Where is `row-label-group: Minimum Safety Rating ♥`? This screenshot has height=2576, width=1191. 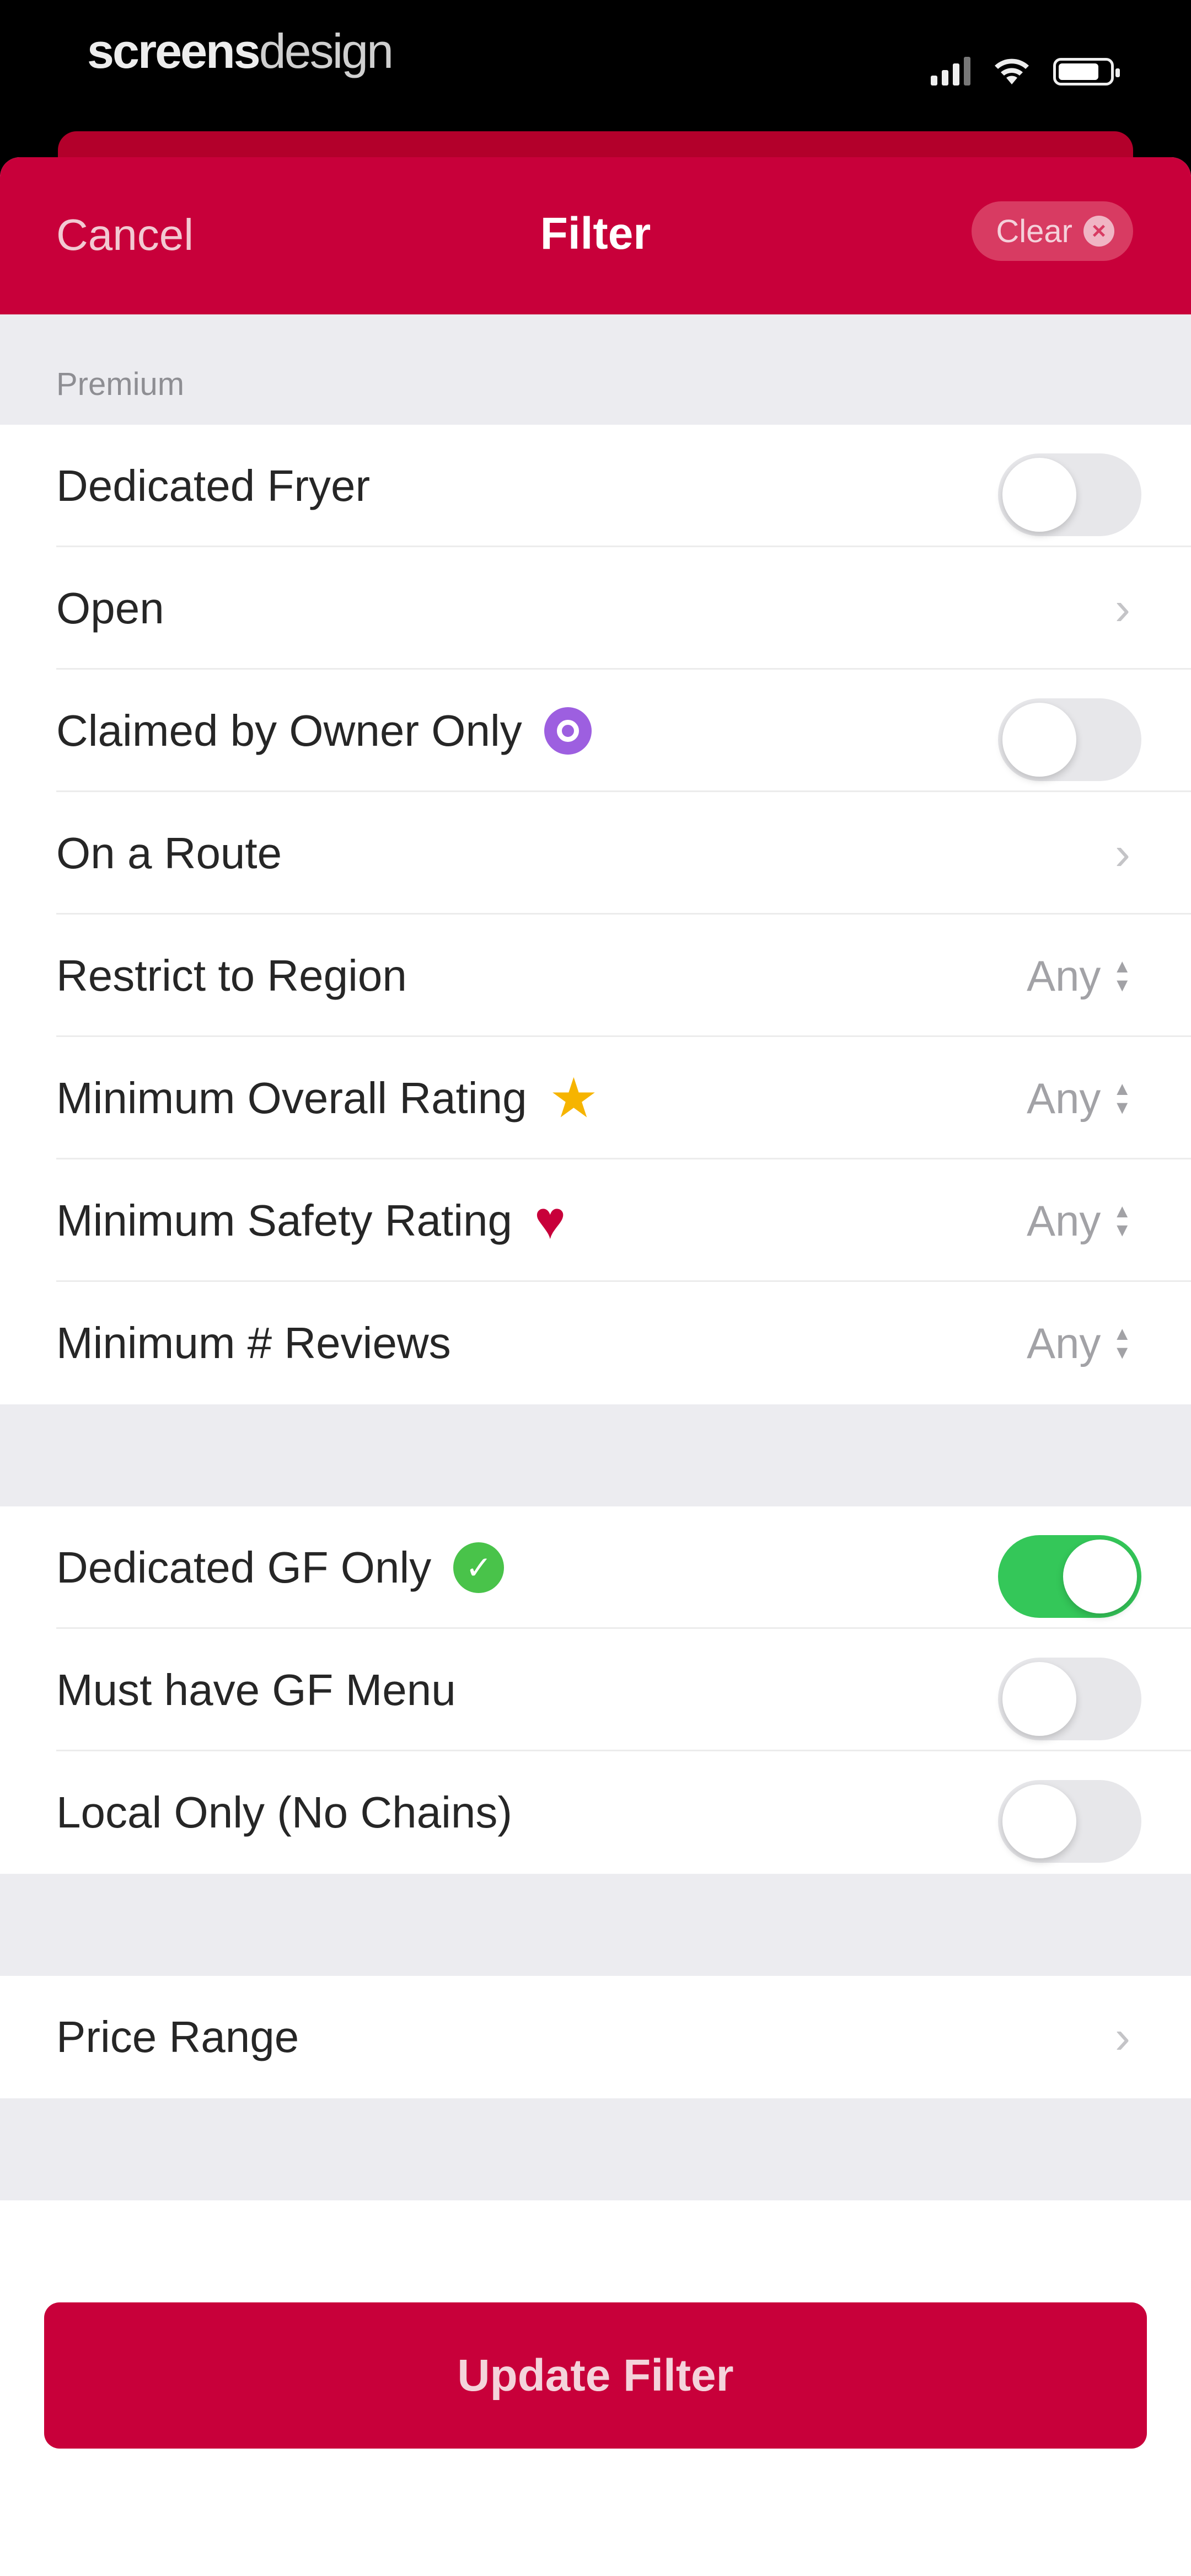 row-label-group: Minimum Safety Rating ♥ is located at coordinates (311, 1220).